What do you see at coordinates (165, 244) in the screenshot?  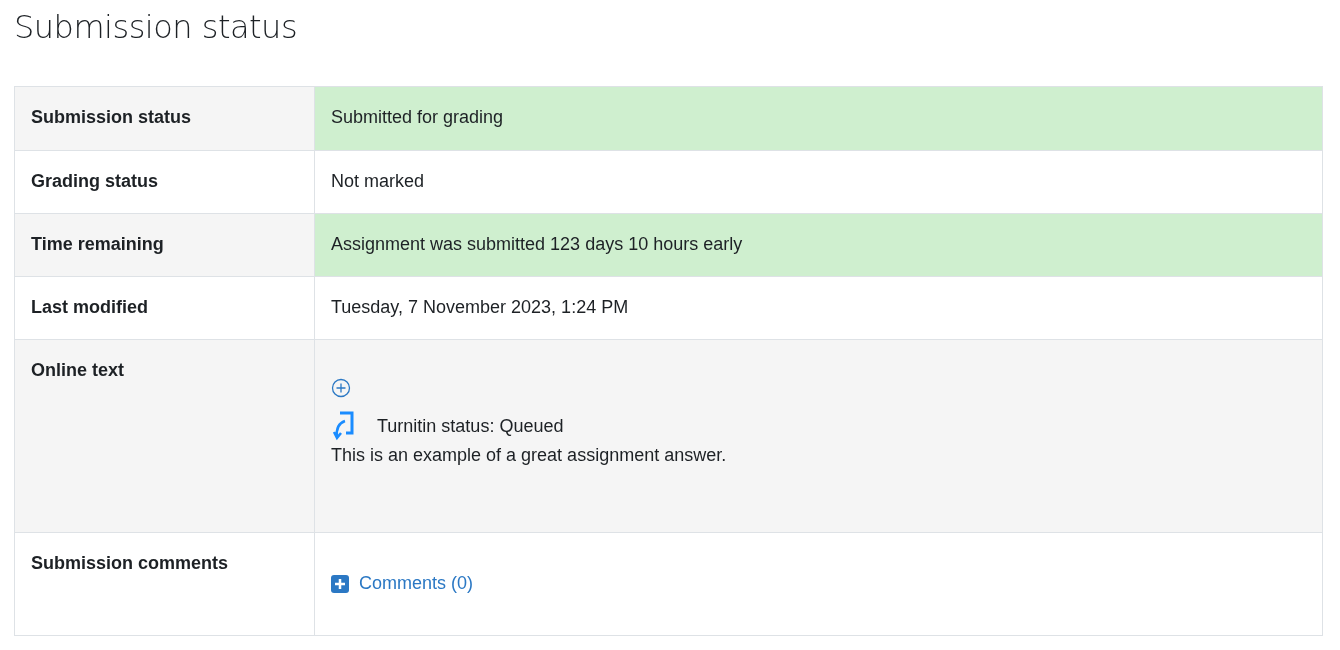 I see `row-header: Time remaining` at bounding box center [165, 244].